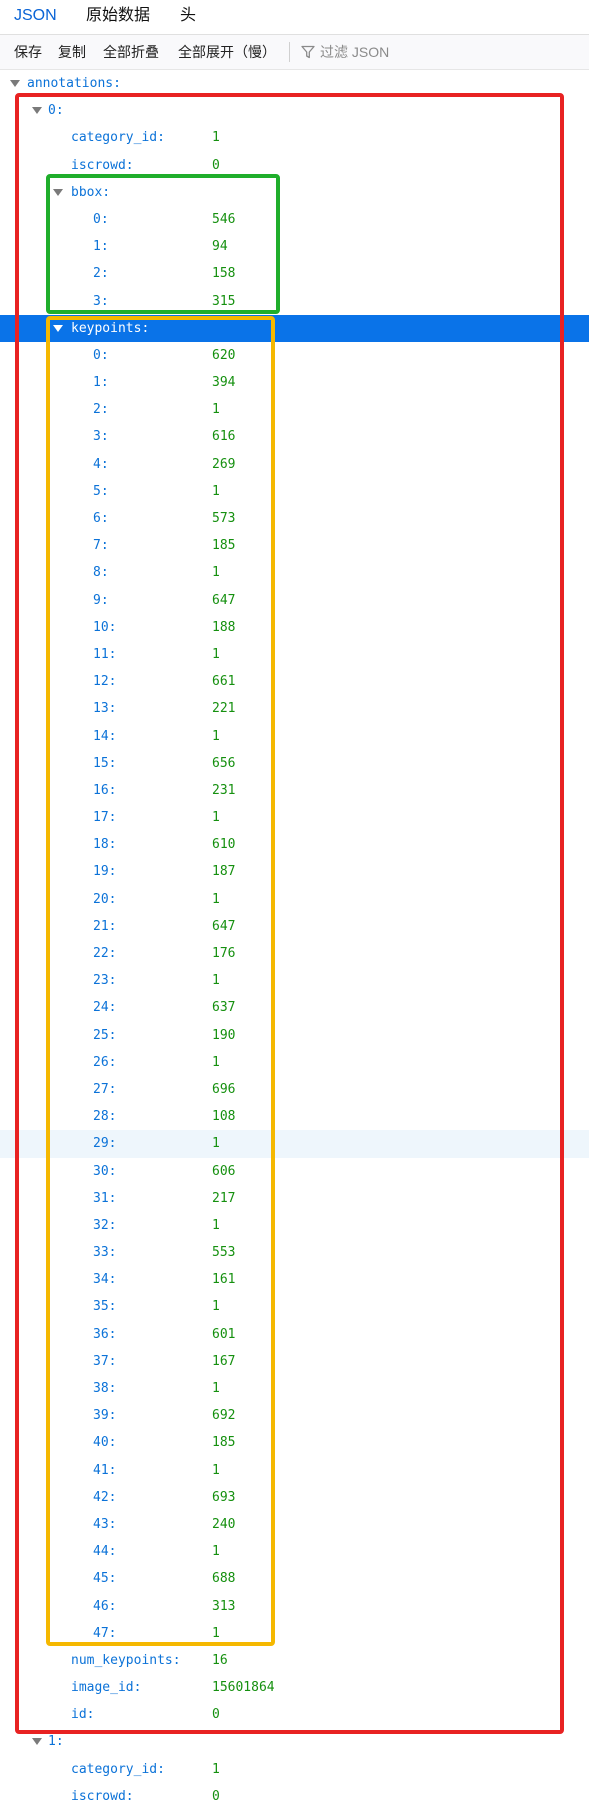 Image resolution: width=589 pixels, height=1810 pixels. Describe the element at coordinates (294, 1252) in the screenshot. I see `array-index-row: 33: 553` at that location.